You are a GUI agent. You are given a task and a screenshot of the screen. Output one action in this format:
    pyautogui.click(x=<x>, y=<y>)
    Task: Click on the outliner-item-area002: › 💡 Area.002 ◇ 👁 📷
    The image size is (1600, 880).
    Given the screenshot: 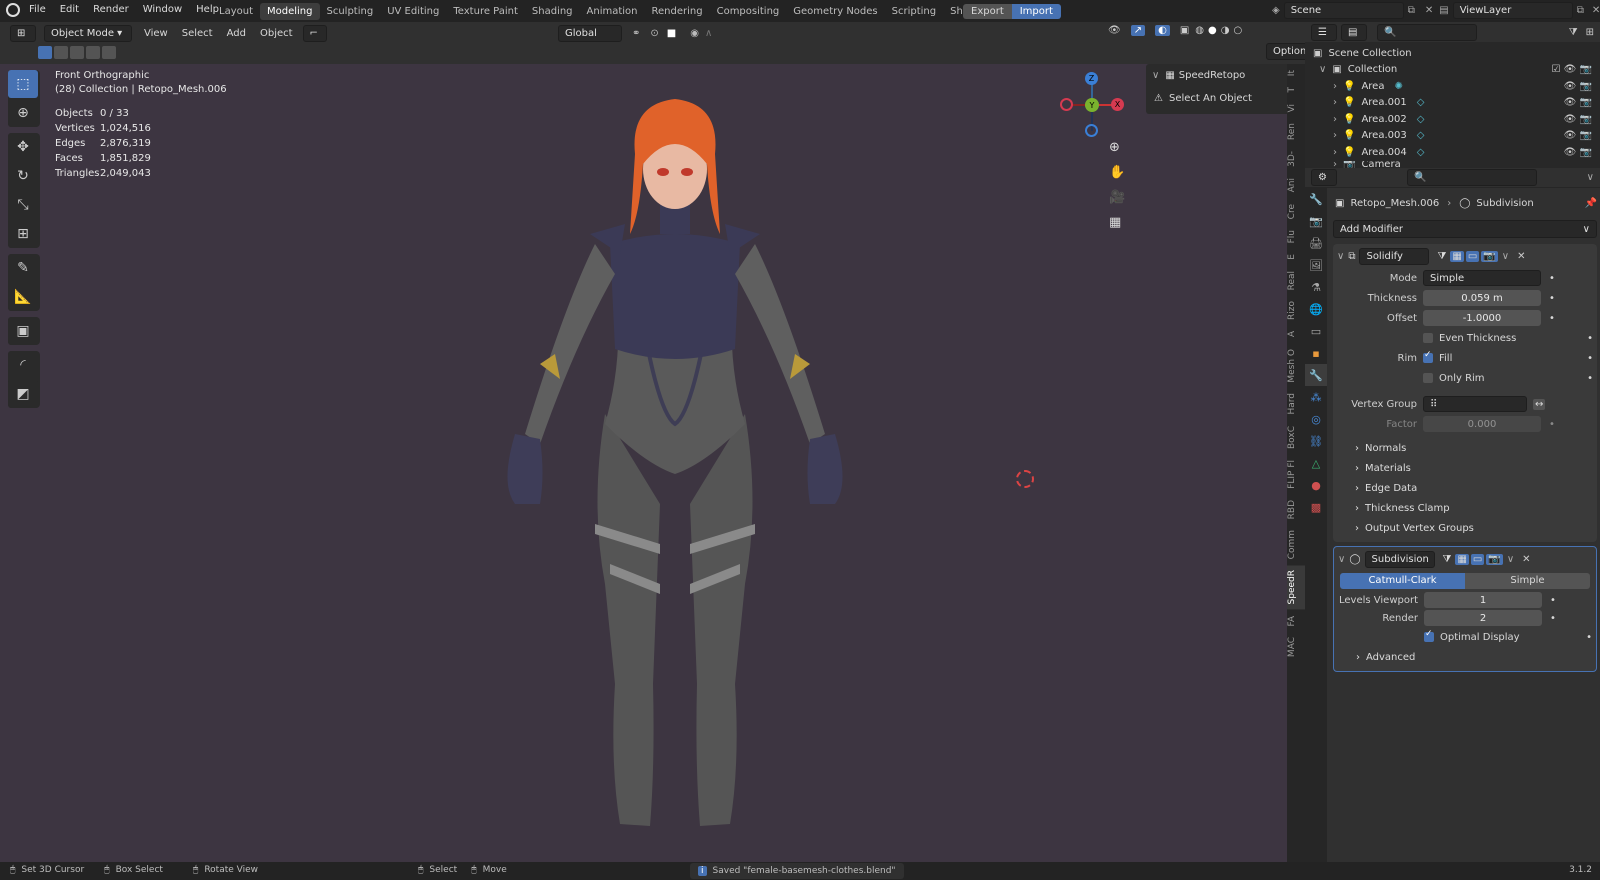 What is the action you would take?
    pyautogui.click(x=1452, y=119)
    